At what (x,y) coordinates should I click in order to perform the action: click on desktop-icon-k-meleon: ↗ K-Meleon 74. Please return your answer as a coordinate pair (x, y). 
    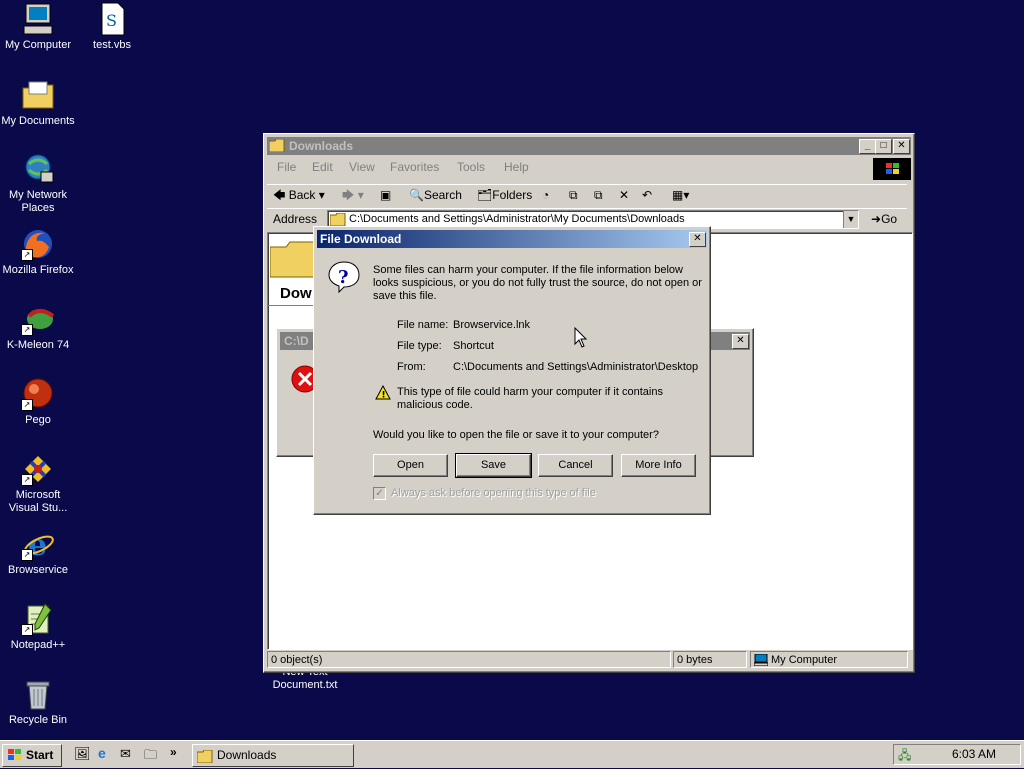
    Looking at the image, I should click on (38, 327).